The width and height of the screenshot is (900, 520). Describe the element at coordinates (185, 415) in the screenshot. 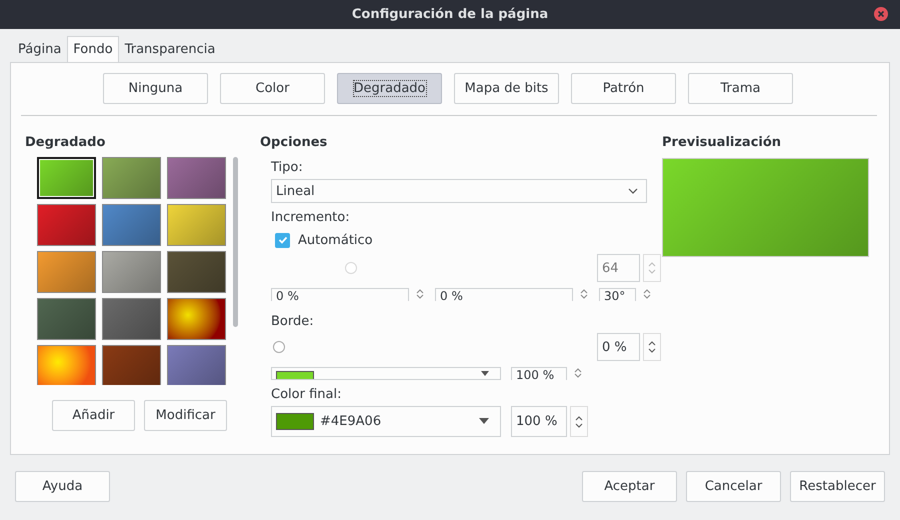

I see `gradient-button: Modificar` at that location.